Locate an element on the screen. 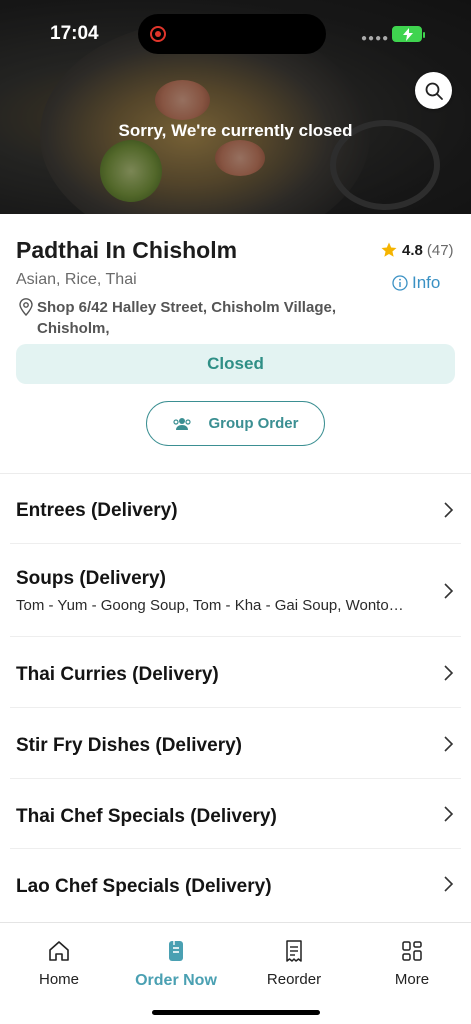 The image size is (471, 1024). signal-icon: ●●●● is located at coordinates (375, 38).